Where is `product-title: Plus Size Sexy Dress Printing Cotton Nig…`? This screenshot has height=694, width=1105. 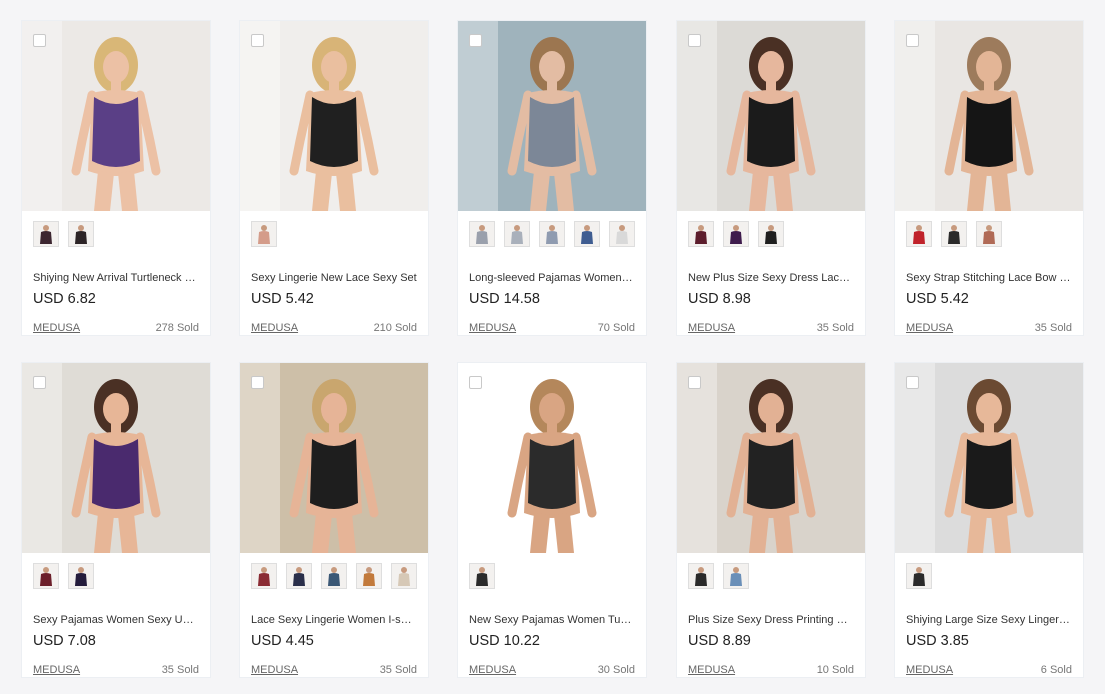
product-title: Plus Size Sexy Dress Printing Cotton Nig… is located at coordinates (771, 620).